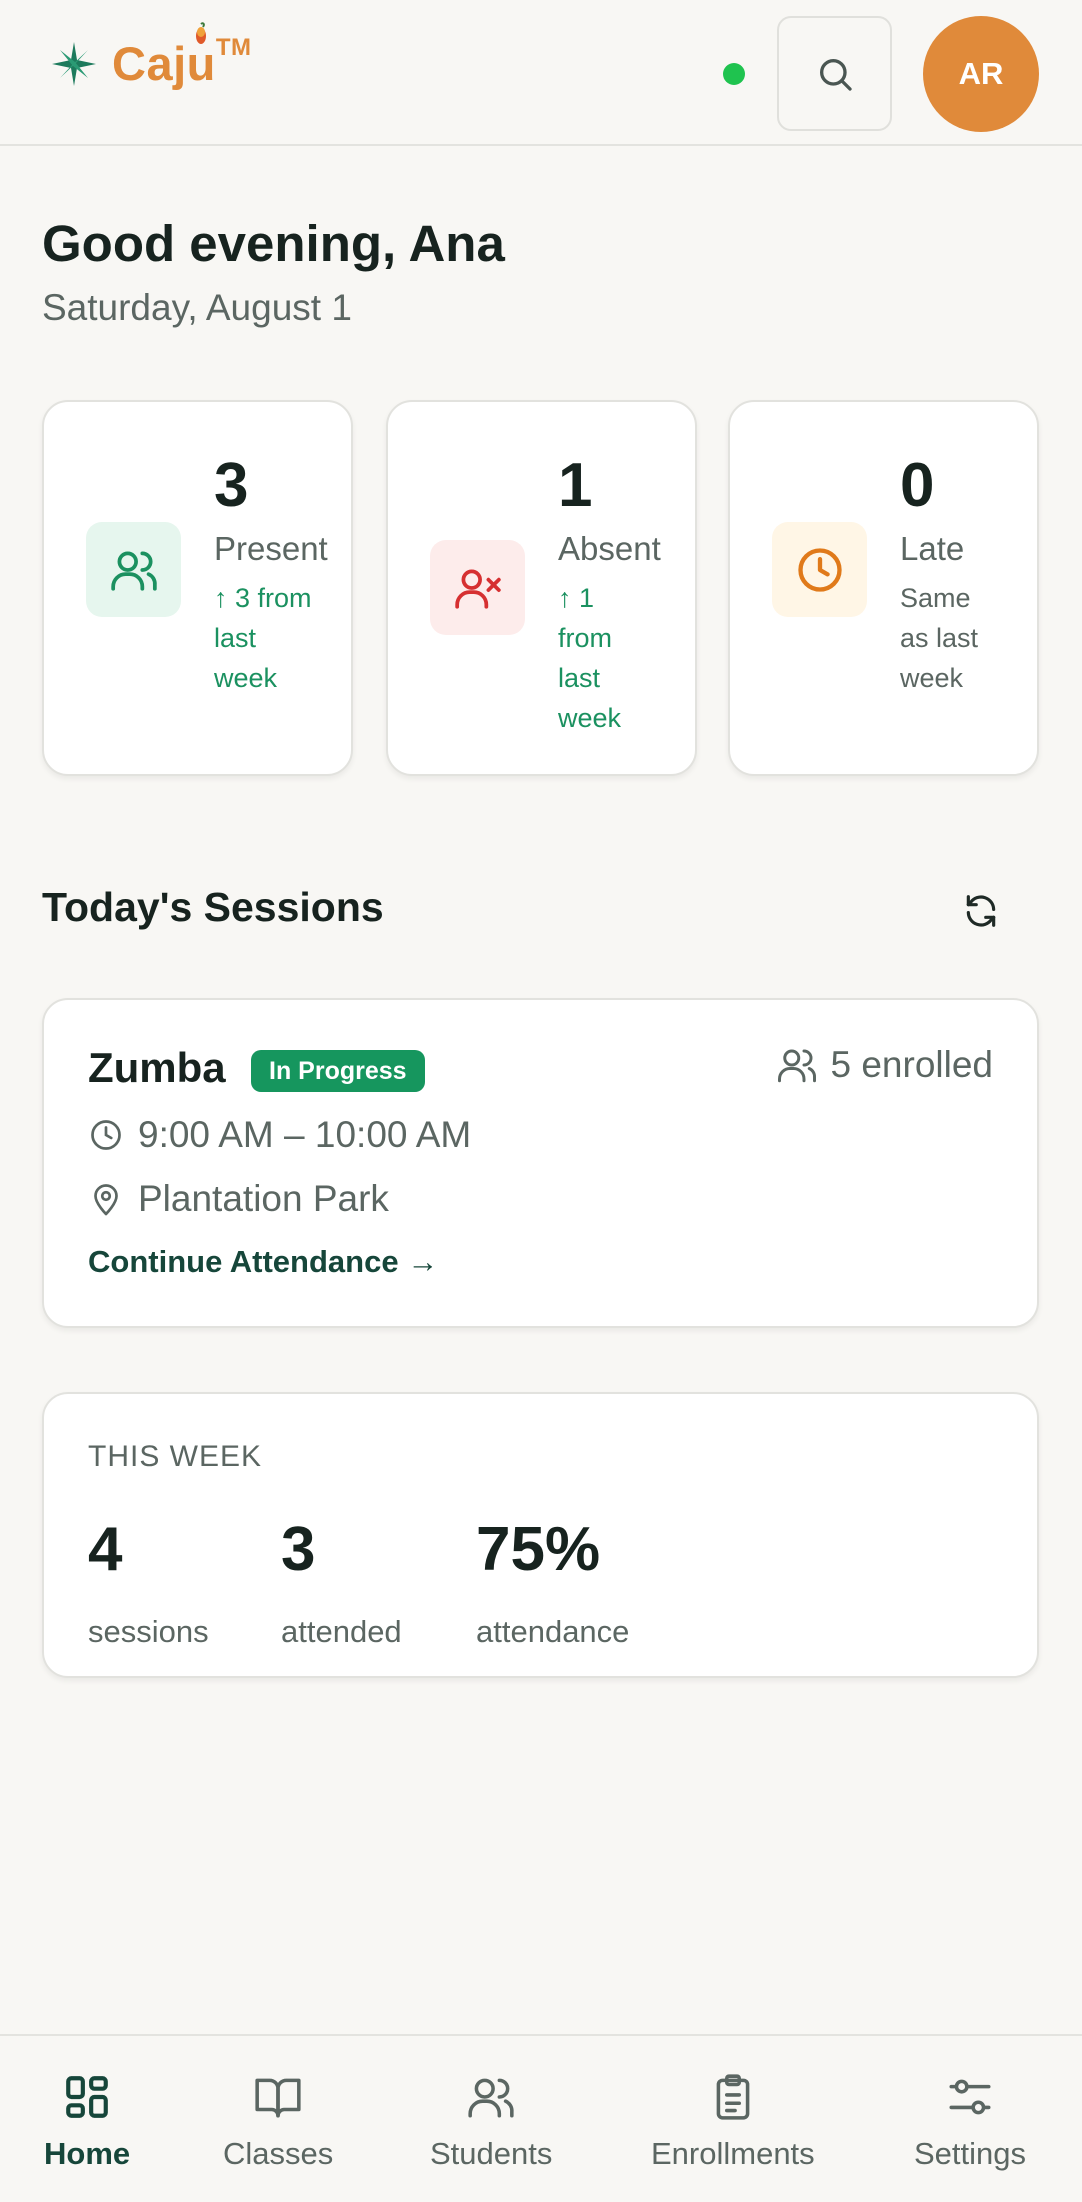 This screenshot has width=1082, height=2202. What do you see at coordinates (981, 74) in the screenshot?
I see `user-avatar: AR` at bounding box center [981, 74].